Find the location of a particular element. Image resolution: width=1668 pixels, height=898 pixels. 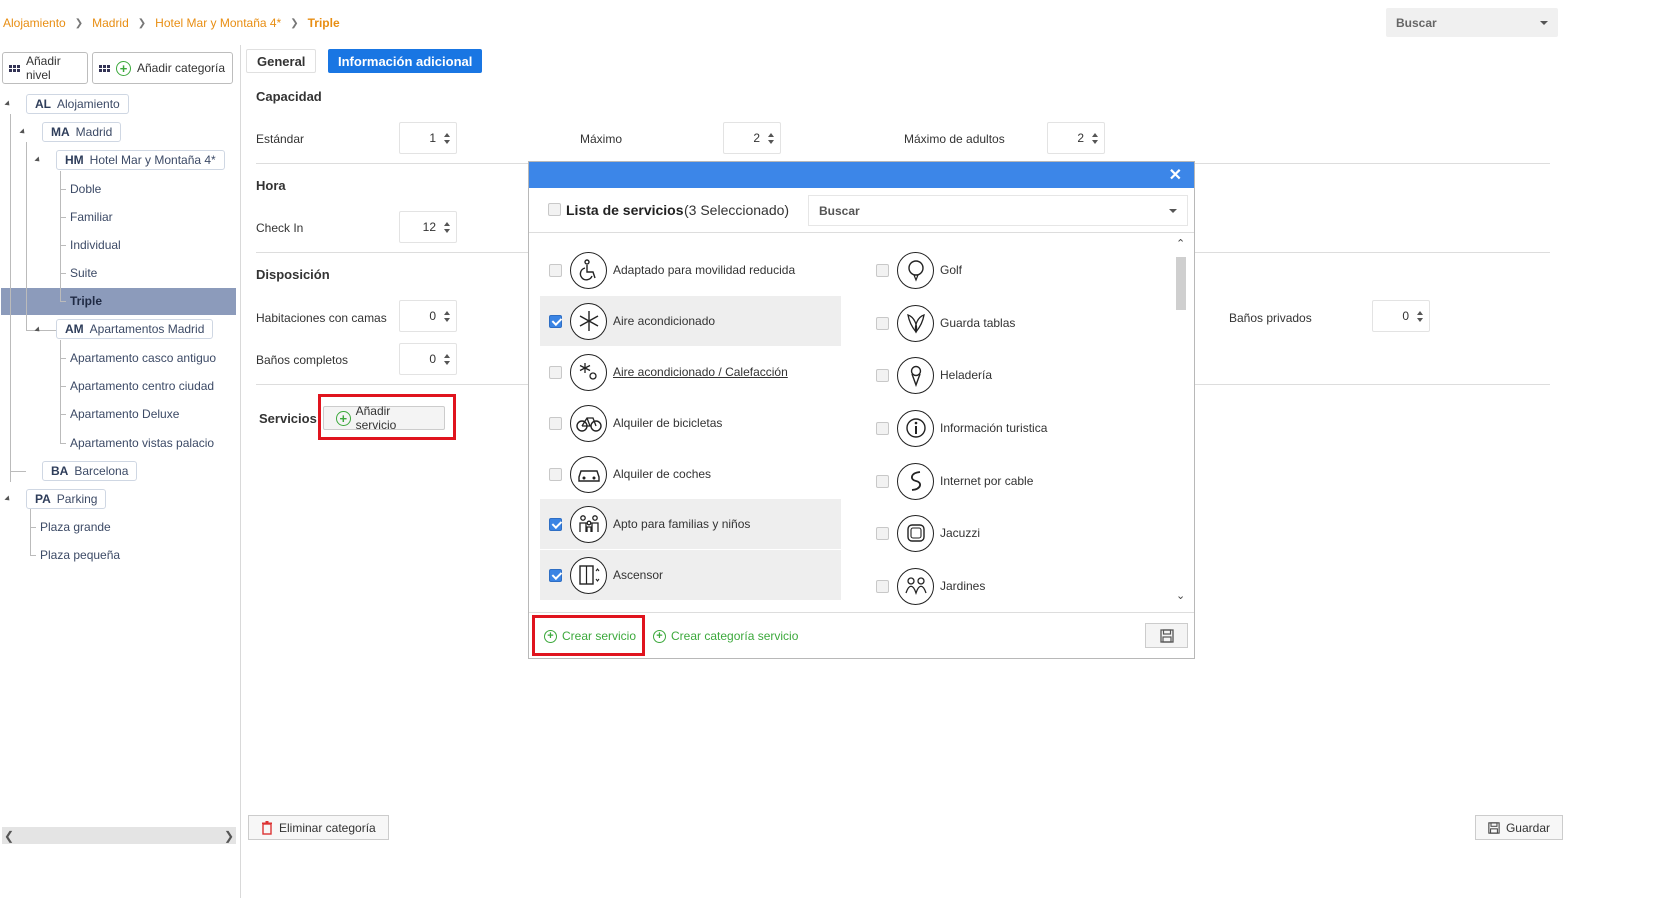

top-search-select: Buscar is located at coordinates (1472, 22).